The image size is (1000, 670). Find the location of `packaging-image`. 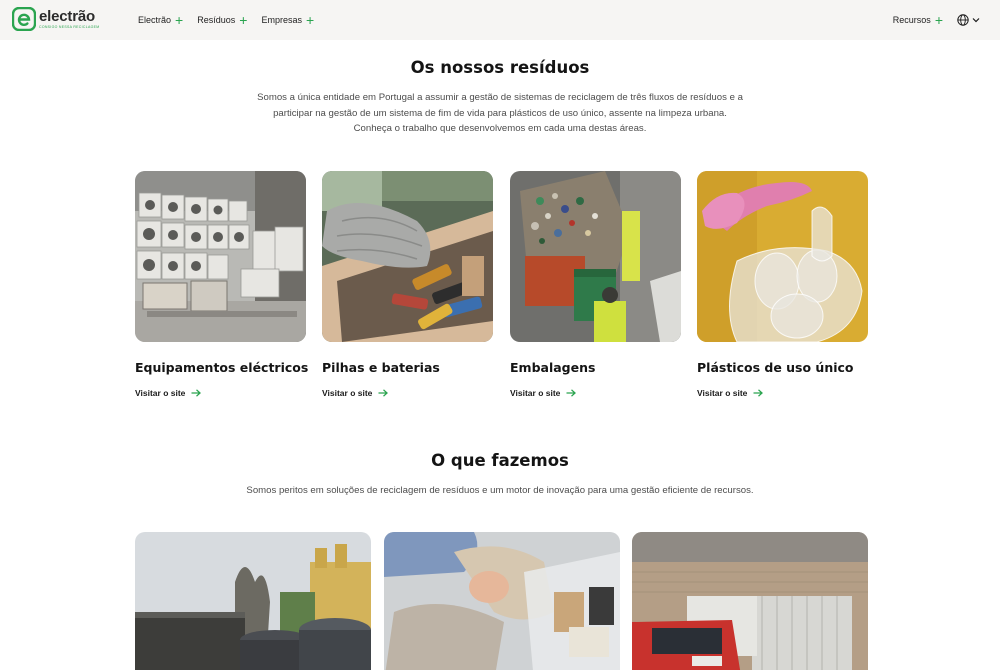

packaging-image is located at coordinates (595, 256).